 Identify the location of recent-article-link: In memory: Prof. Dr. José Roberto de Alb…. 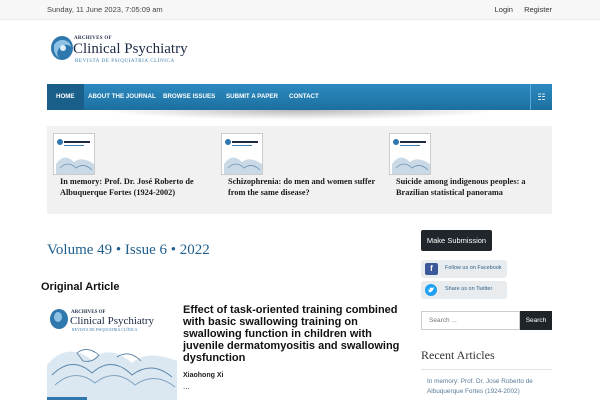
(489, 387).